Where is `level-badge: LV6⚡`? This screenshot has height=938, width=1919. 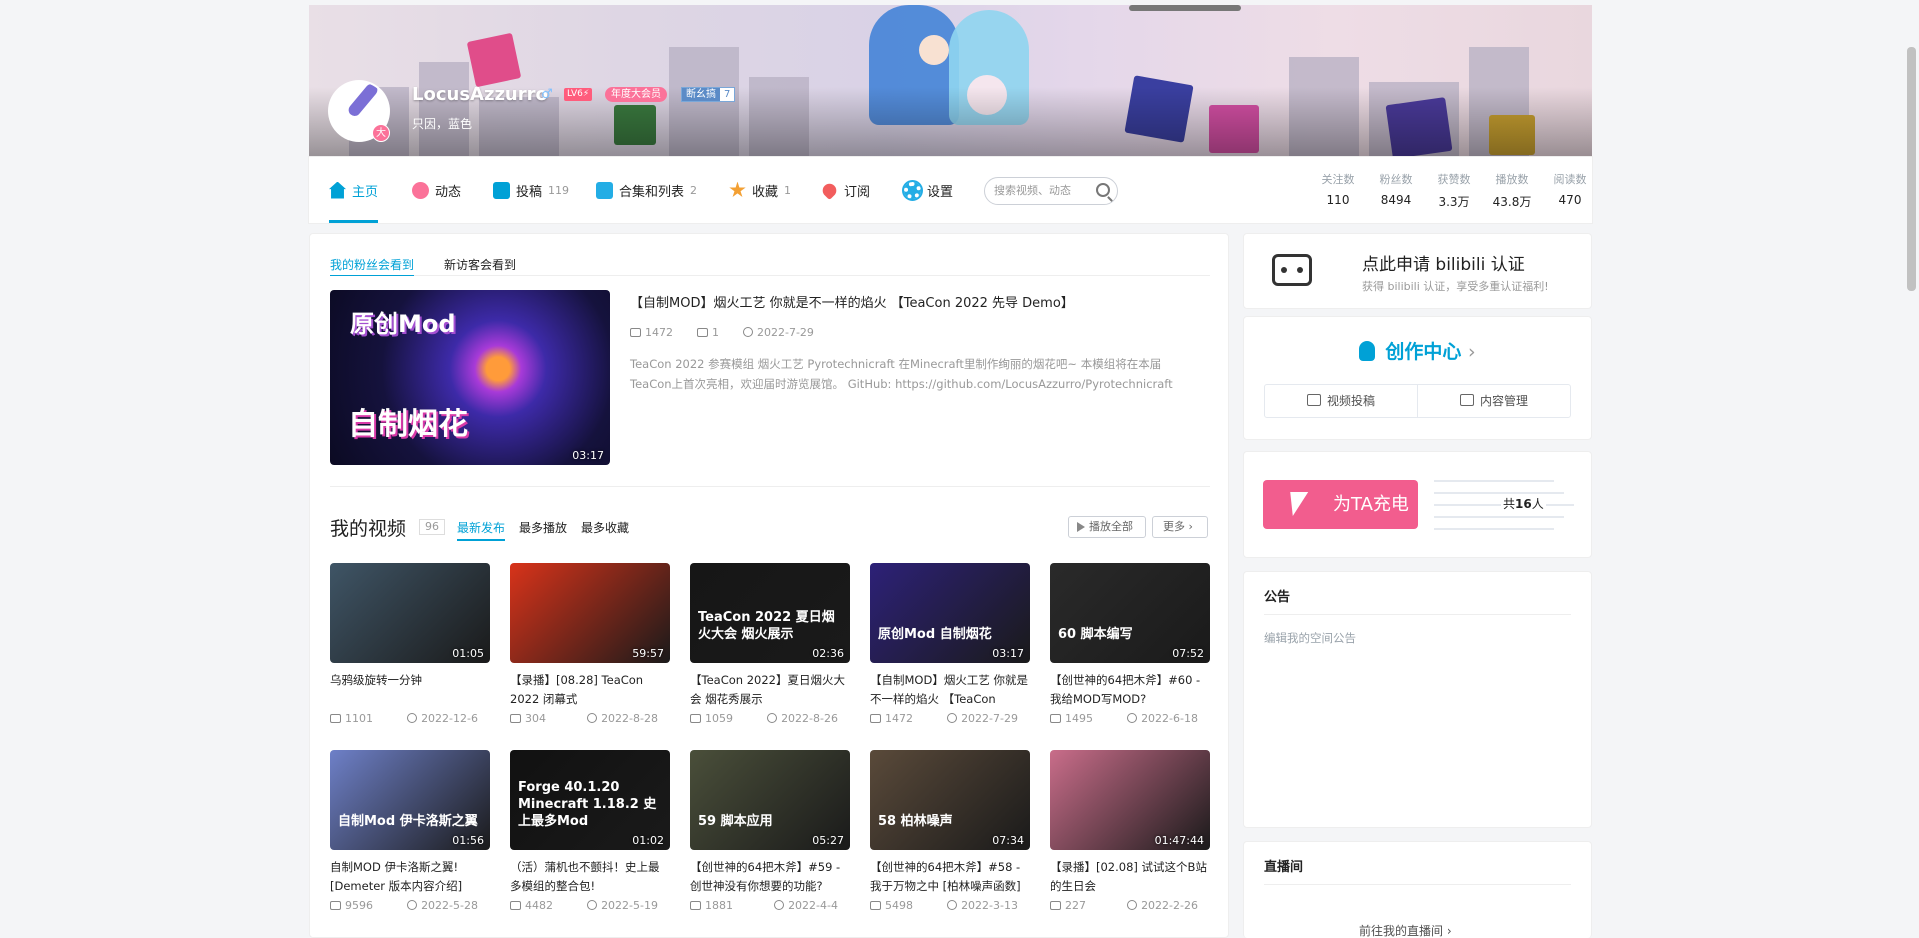
level-badge: LV6⚡ is located at coordinates (578, 94).